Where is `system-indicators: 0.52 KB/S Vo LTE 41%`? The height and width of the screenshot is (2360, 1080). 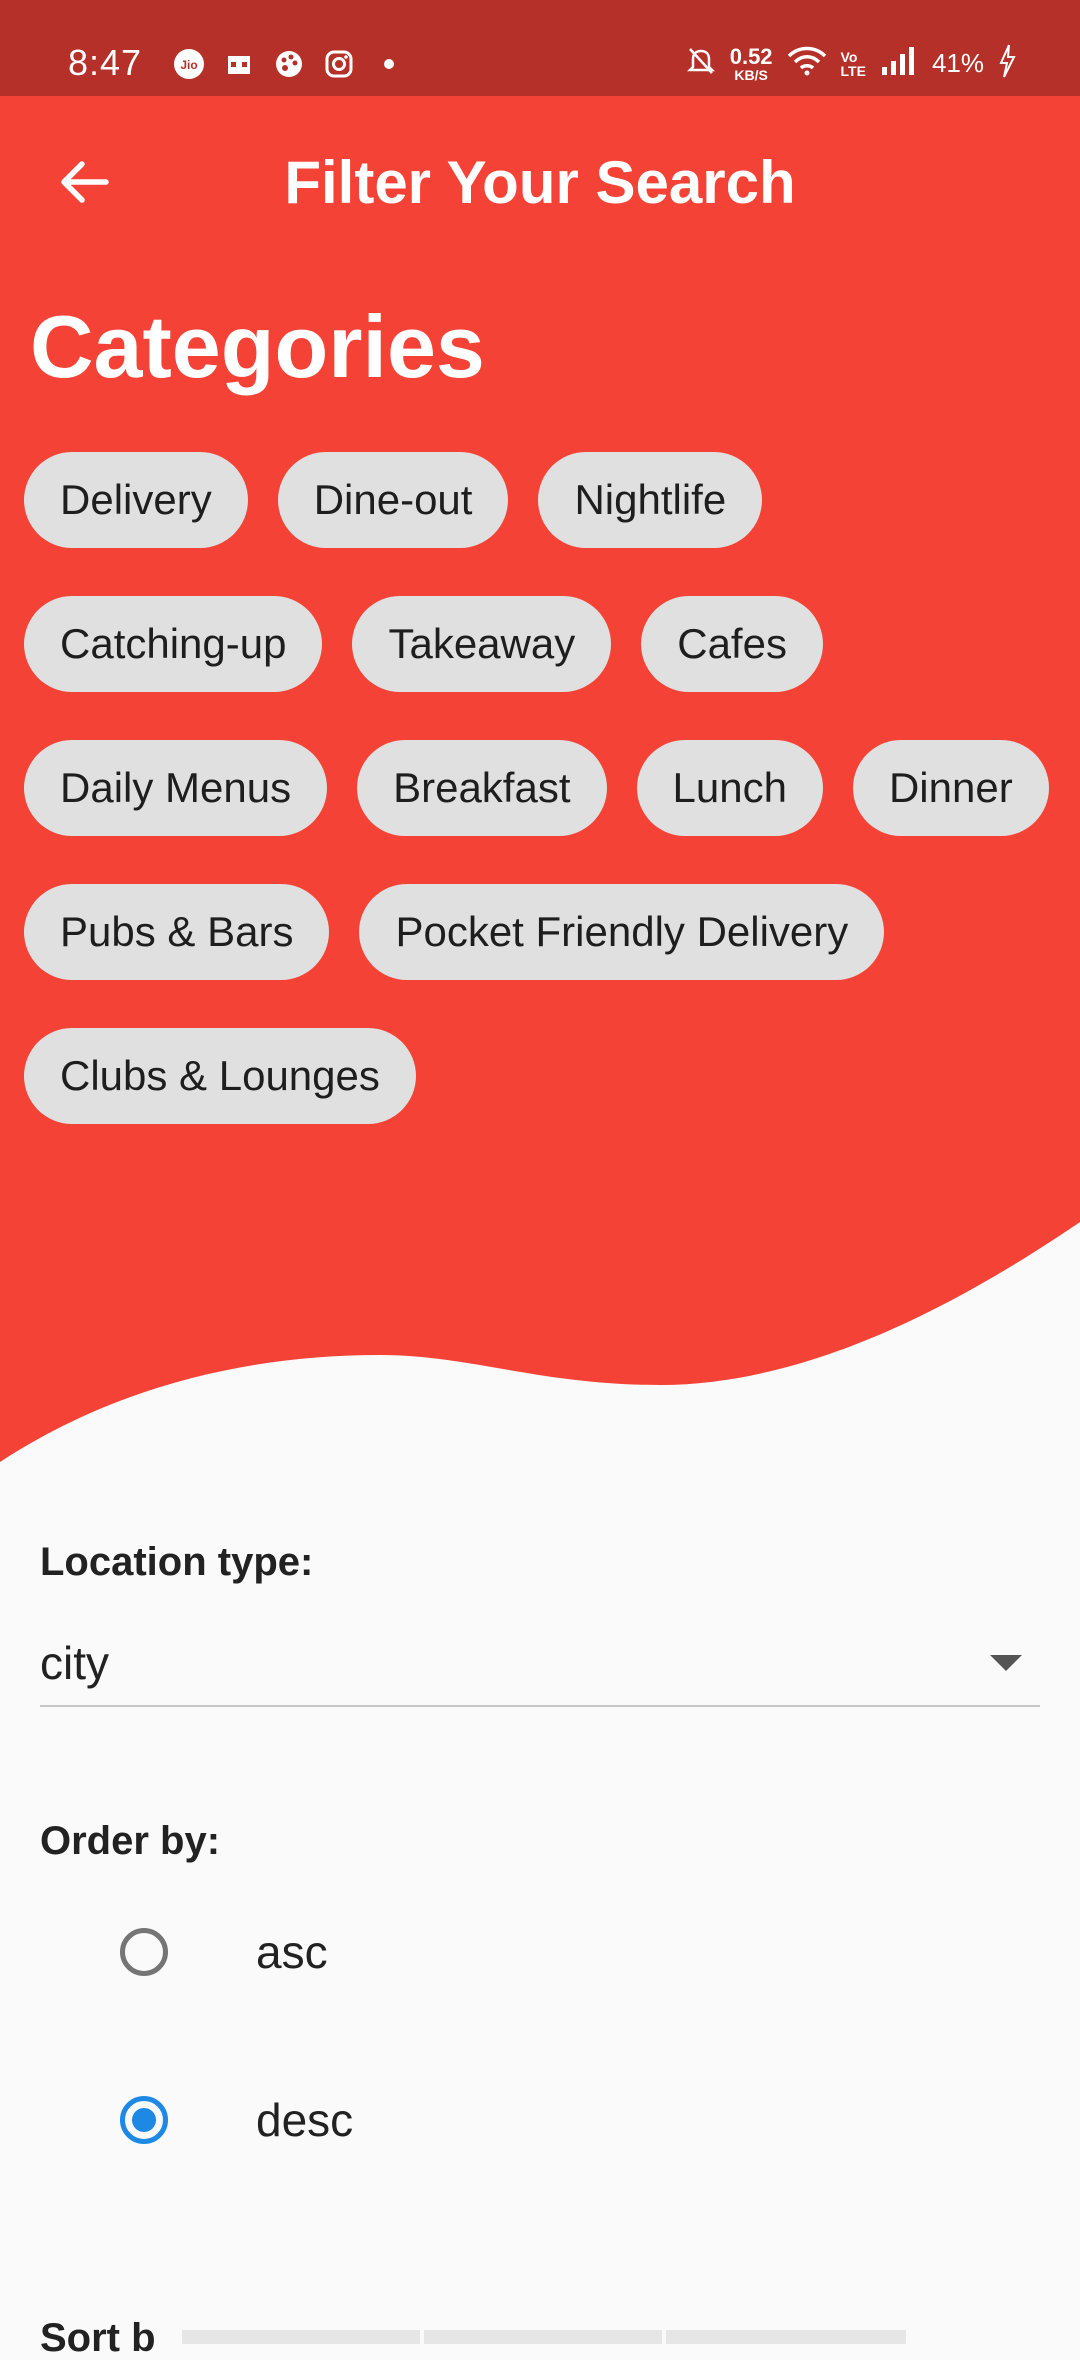 system-indicators: 0.52 KB/S Vo LTE 41% is located at coordinates (851, 63).